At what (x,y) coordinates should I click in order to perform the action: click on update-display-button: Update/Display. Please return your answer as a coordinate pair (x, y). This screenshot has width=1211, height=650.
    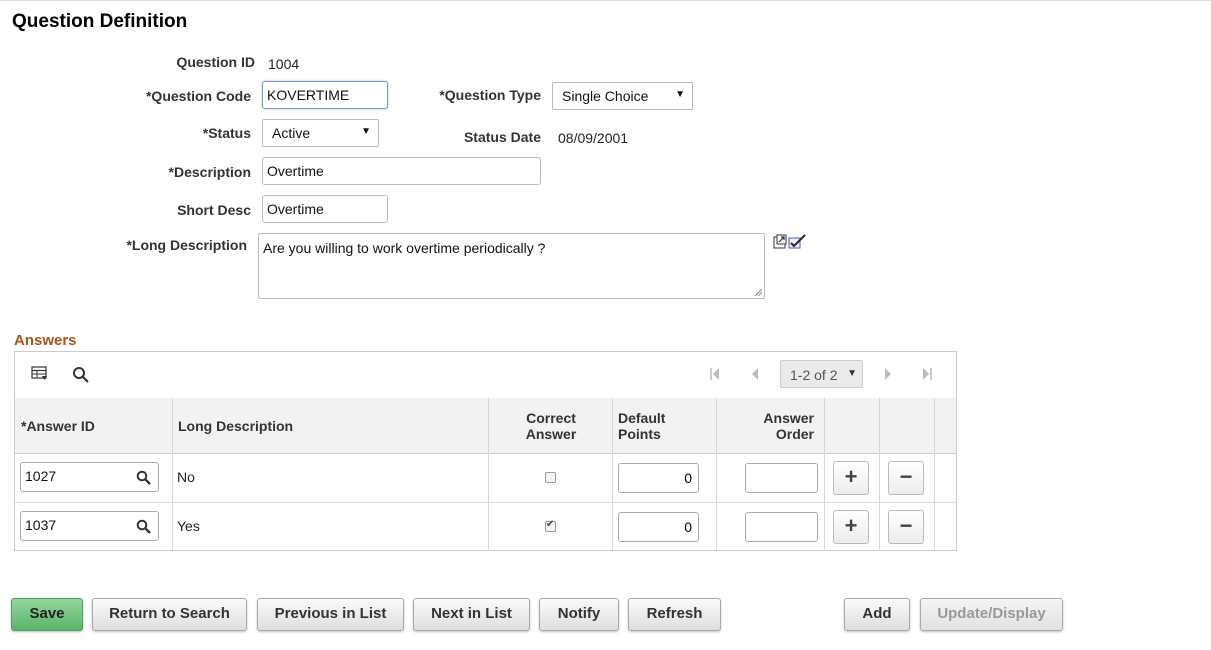
    Looking at the image, I should click on (991, 614).